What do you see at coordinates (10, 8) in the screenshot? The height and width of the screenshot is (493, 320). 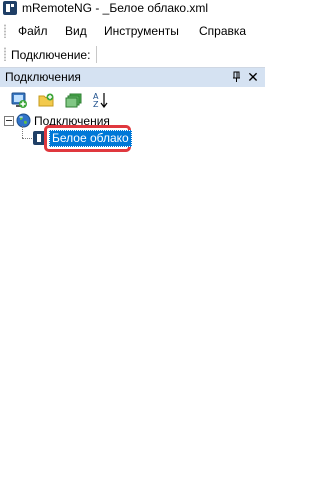 I see `mremoteng-app-icon` at bounding box center [10, 8].